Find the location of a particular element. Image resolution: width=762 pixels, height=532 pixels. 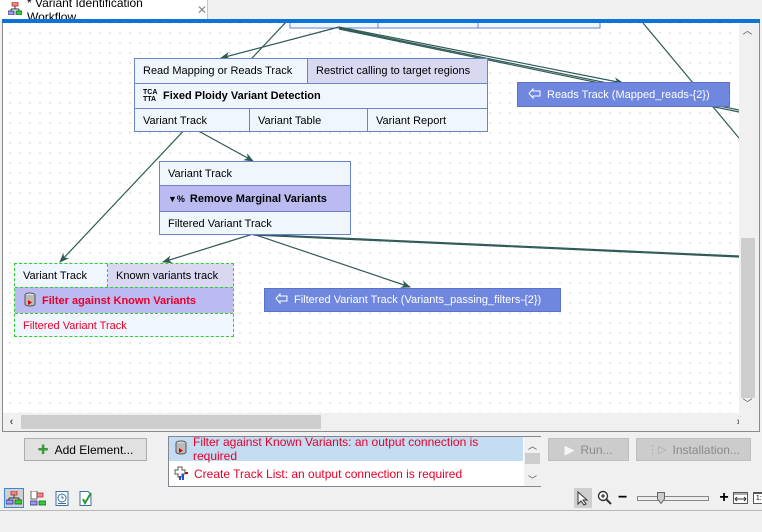

port-label: Restrict calling to target regions is located at coordinates (393, 71).